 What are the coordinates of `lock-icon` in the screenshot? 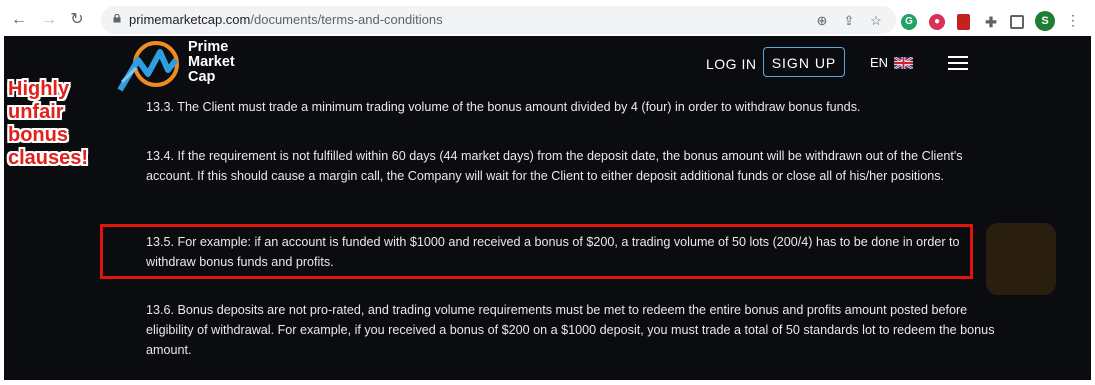 It's located at (117, 18).